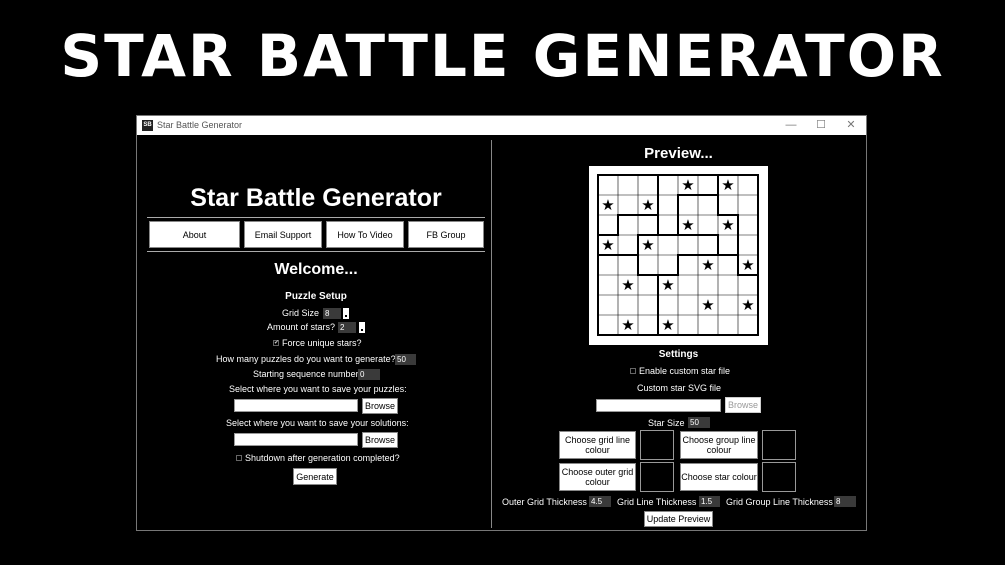 Image resolution: width=1005 pixels, height=565 pixels. What do you see at coordinates (301, 327) in the screenshot?
I see `stars-label: Amount of stars?` at bounding box center [301, 327].